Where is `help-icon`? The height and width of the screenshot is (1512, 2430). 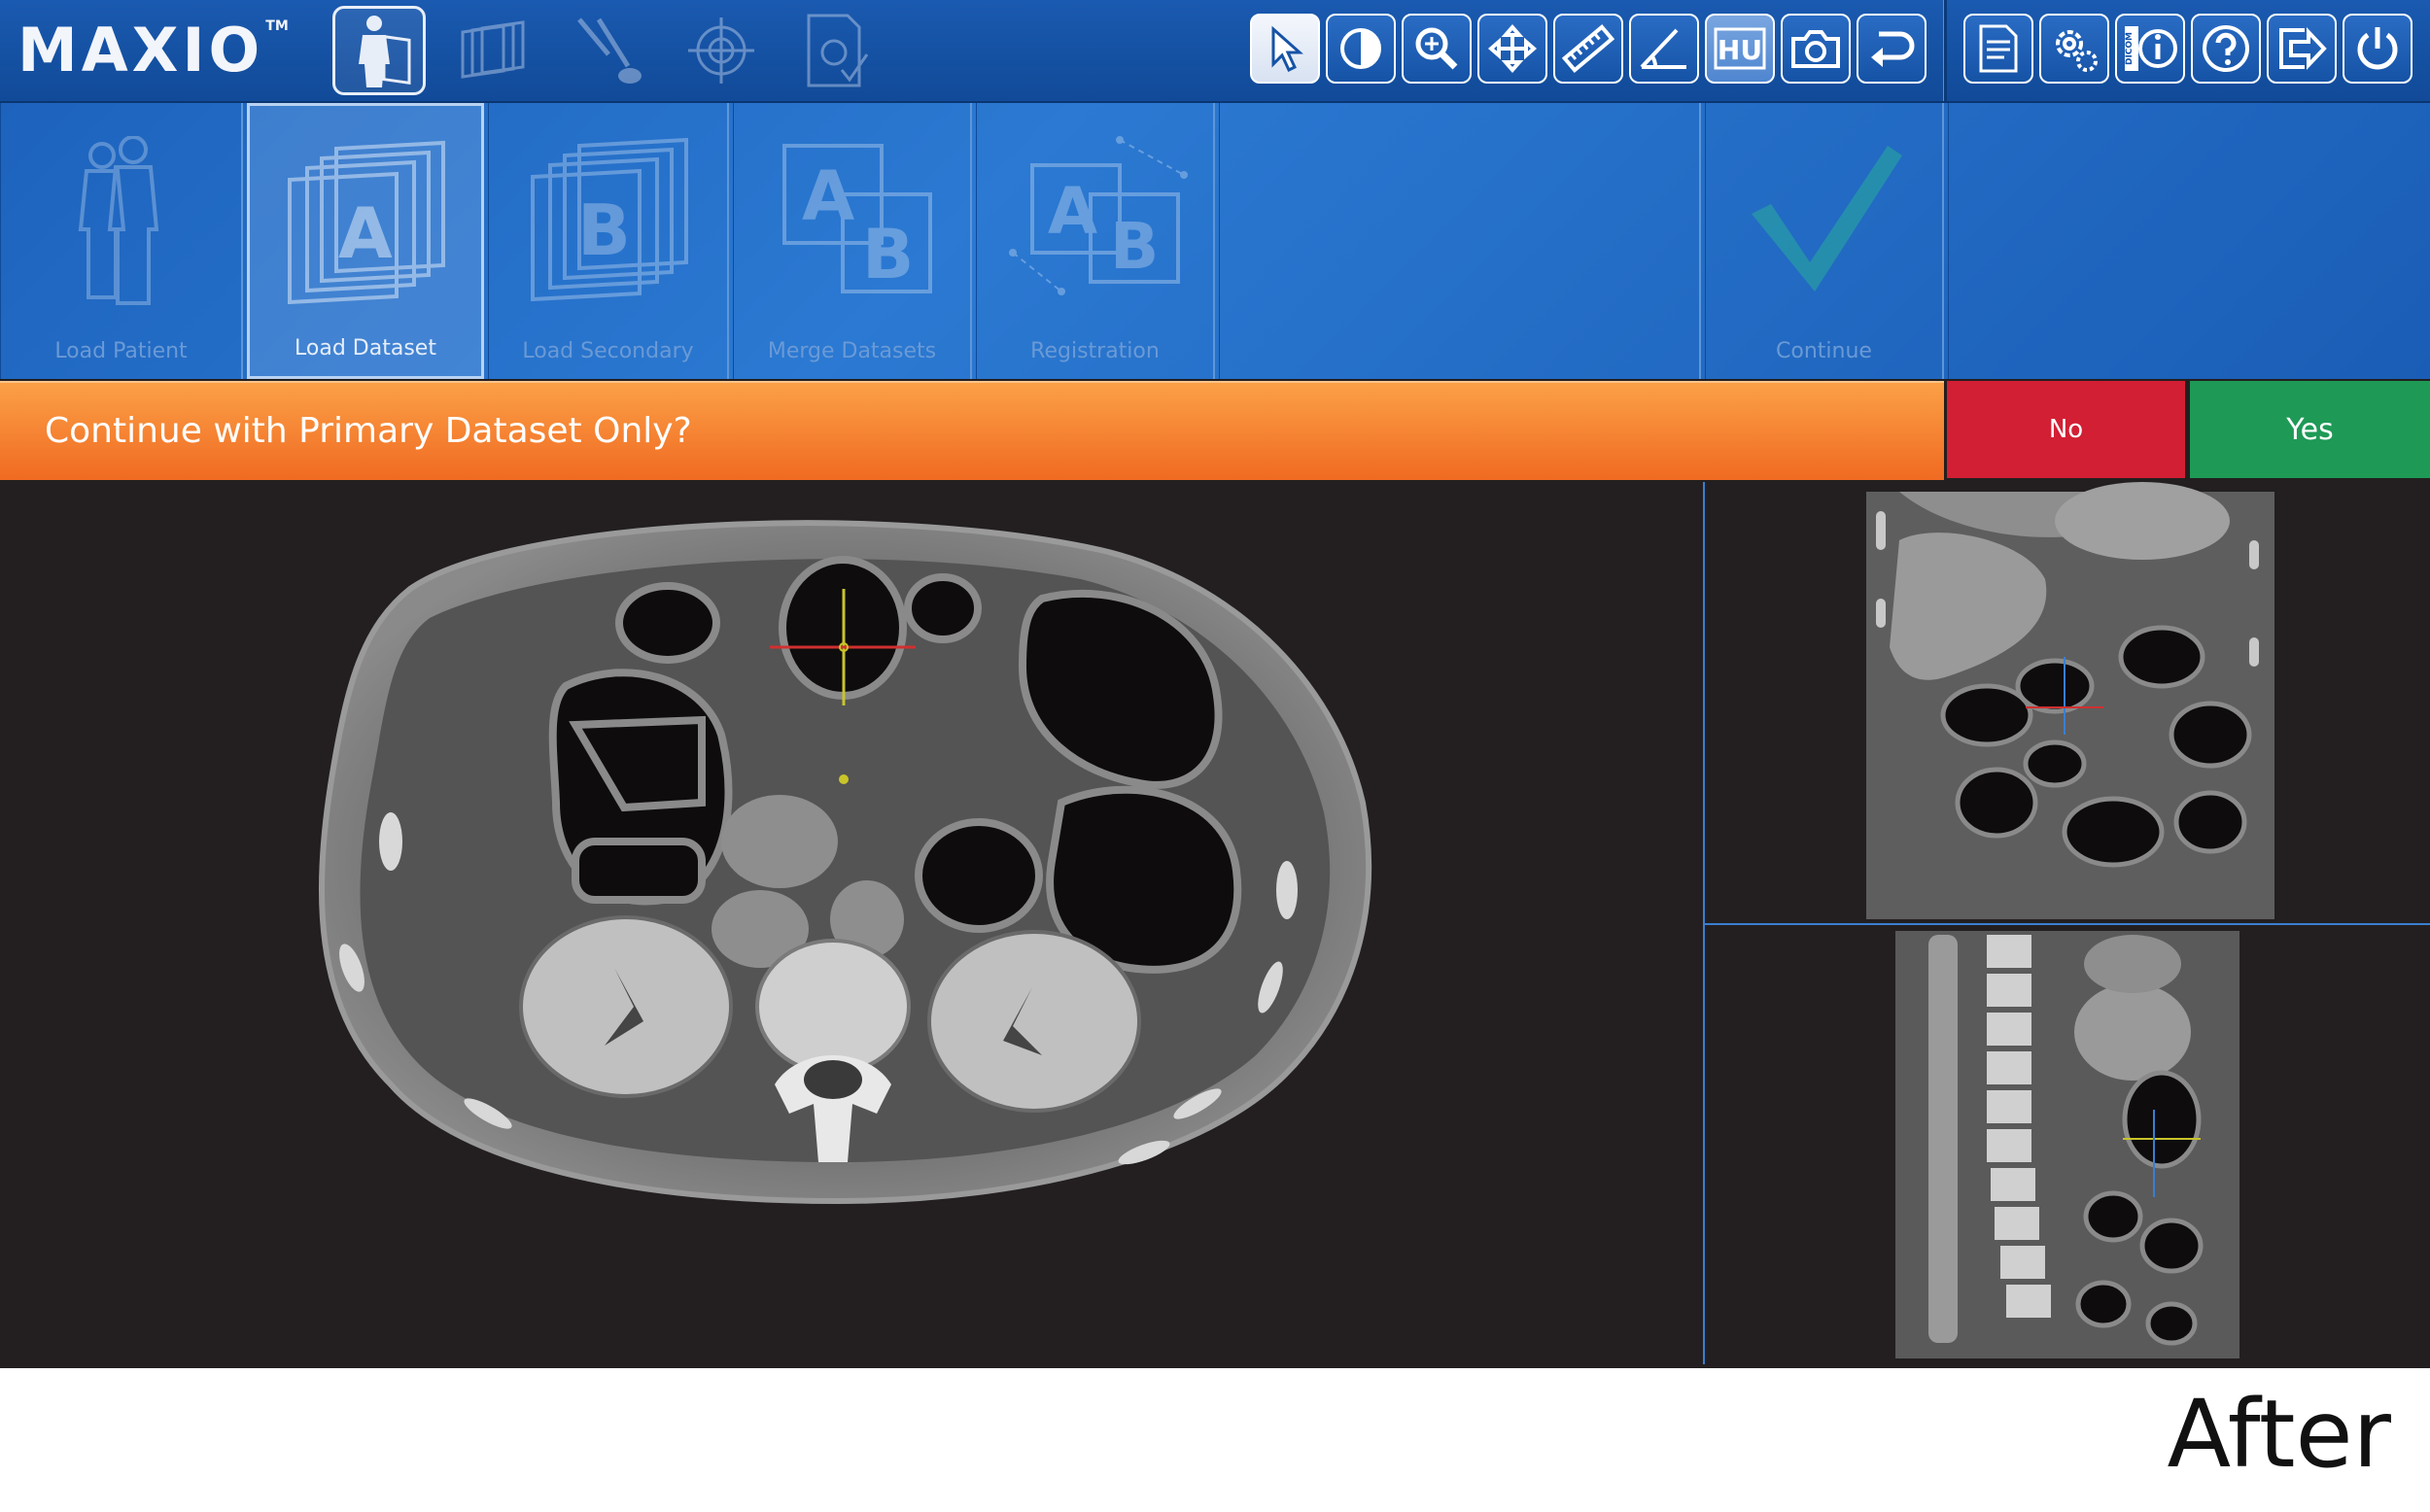 help-icon is located at coordinates (2226, 48).